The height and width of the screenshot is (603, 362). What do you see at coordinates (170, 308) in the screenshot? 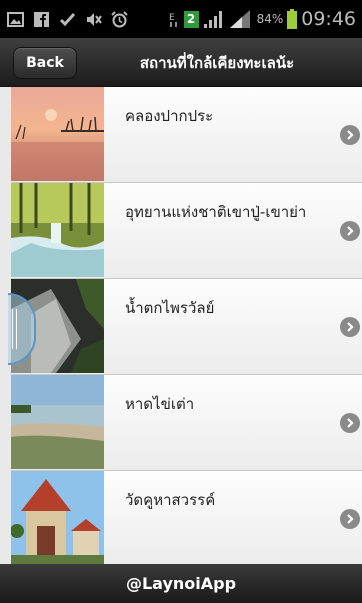
I see `place-name: น้ำตกไพรวัลย์` at bounding box center [170, 308].